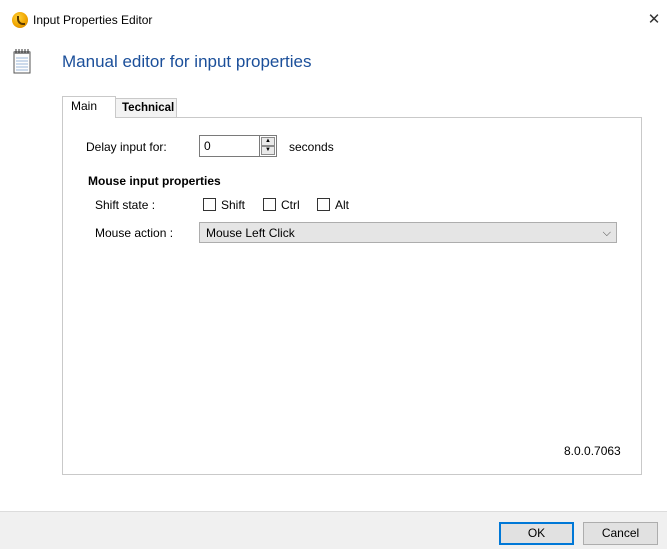 The width and height of the screenshot is (667, 549). Describe the element at coordinates (408, 232) in the screenshot. I see `mouse-action-select: Mouse Left Click ⌵` at that location.